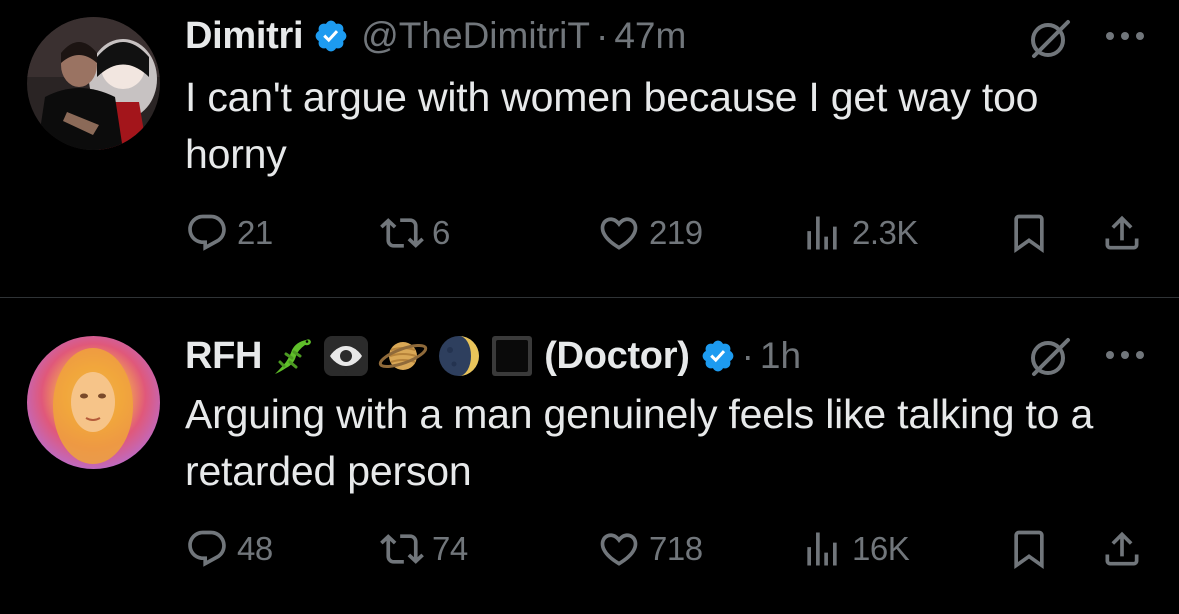  I want to click on display-name-suffix: (Doctor), so click(617, 356).